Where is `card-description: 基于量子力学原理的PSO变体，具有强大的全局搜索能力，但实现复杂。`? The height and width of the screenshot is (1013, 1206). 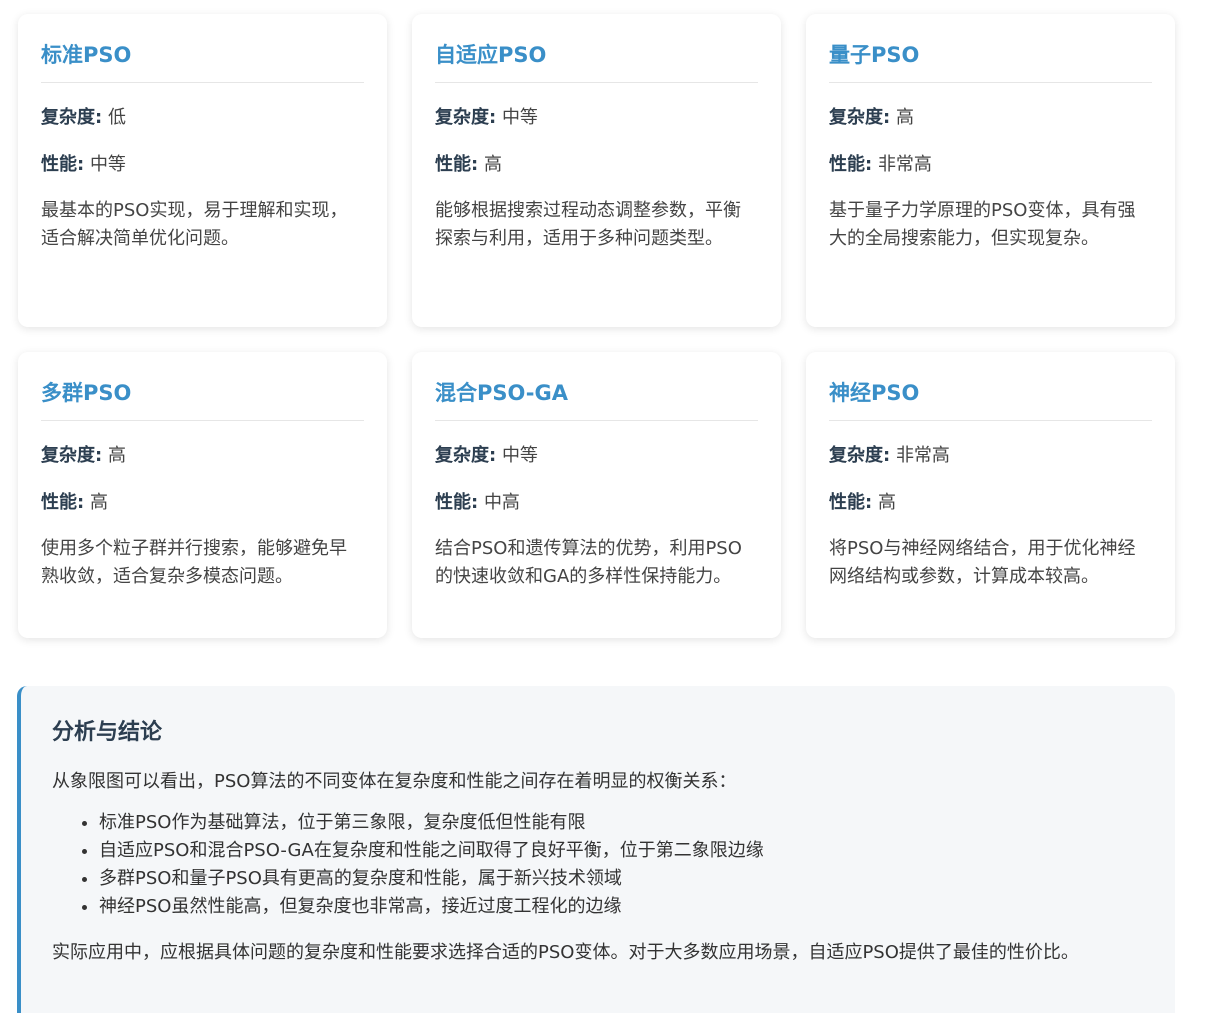
card-description: 基于量子力学原理的PSO变体，具有强大的全局搜索能力，但实现复杂。 is located at coordinates (982, 224).